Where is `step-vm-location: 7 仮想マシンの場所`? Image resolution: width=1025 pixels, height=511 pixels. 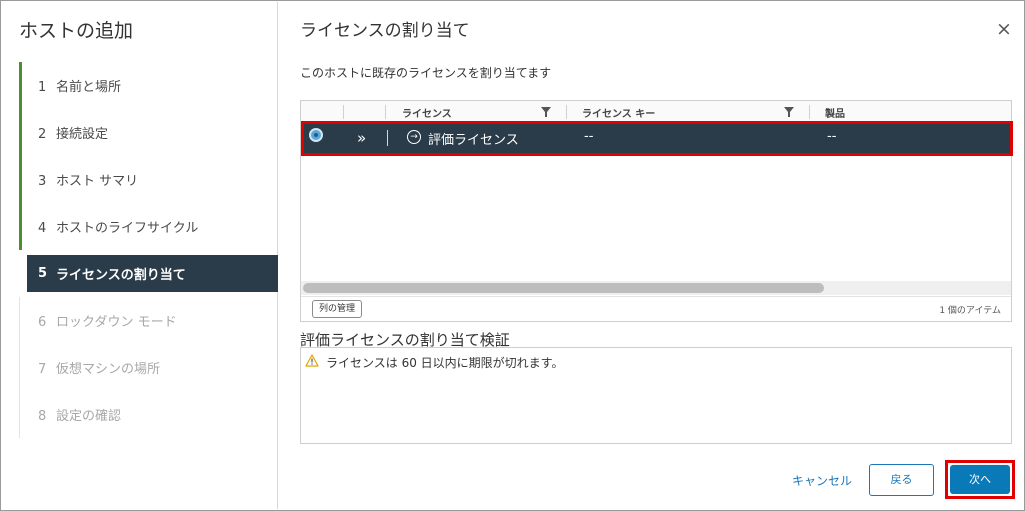
step-vm-location: 7 仮想マシンの場所 is located at coordinates (148, 367).